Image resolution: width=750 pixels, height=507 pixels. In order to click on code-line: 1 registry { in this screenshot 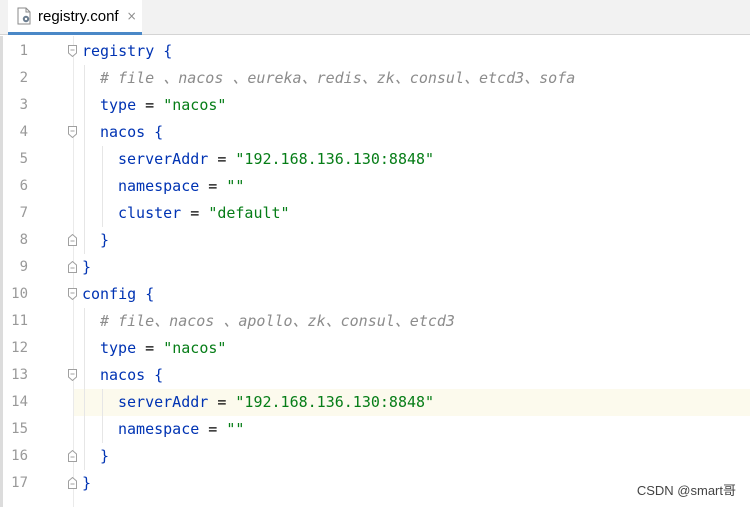, I will do `click(375, 51)`.